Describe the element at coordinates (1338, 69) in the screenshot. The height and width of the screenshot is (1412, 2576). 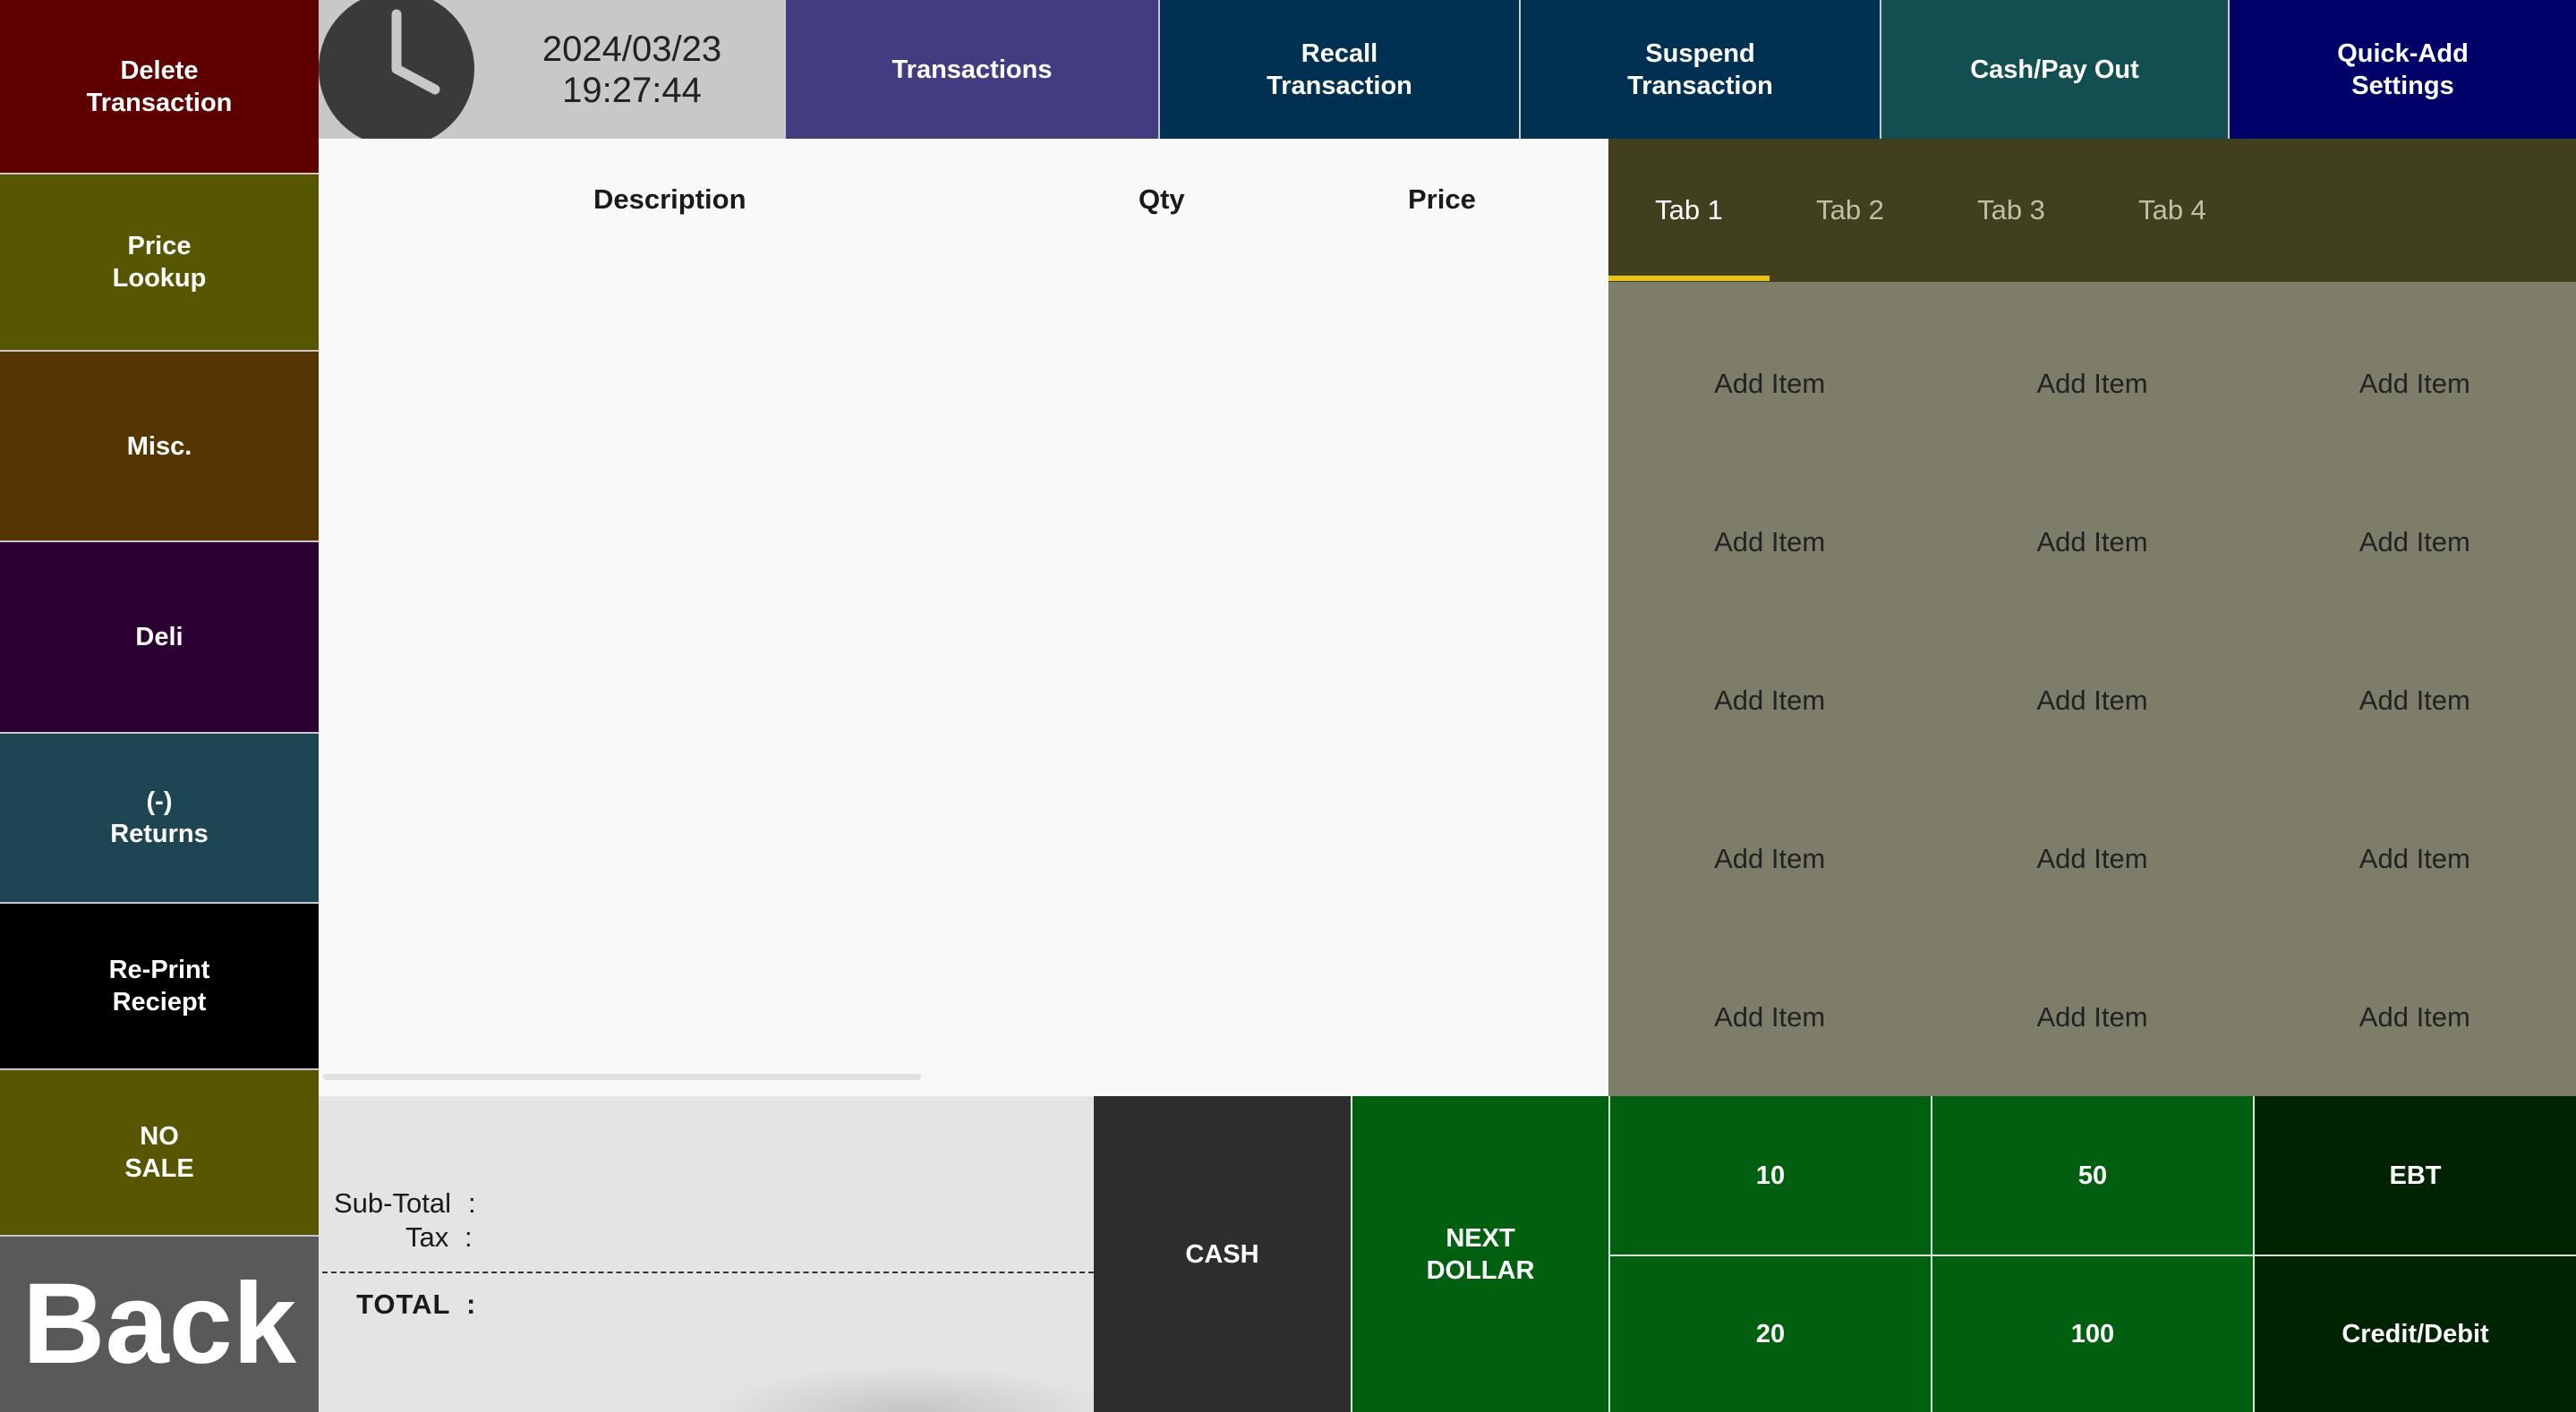
I see `recall-transaction-button: Recall Transaction` at that location.